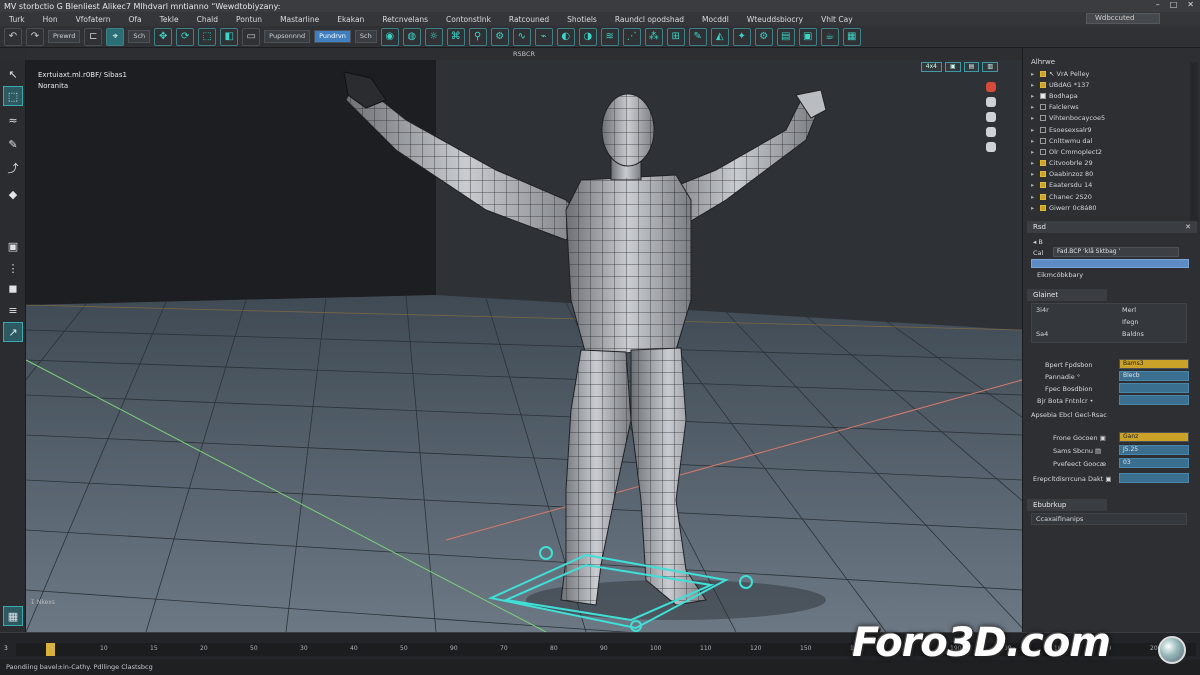 The width and height of the screenshot is (1200, 675). What do you see at coordinates (991, 147) in the screenshot?
I see `frame-icon` at bounding box center [991, 147].